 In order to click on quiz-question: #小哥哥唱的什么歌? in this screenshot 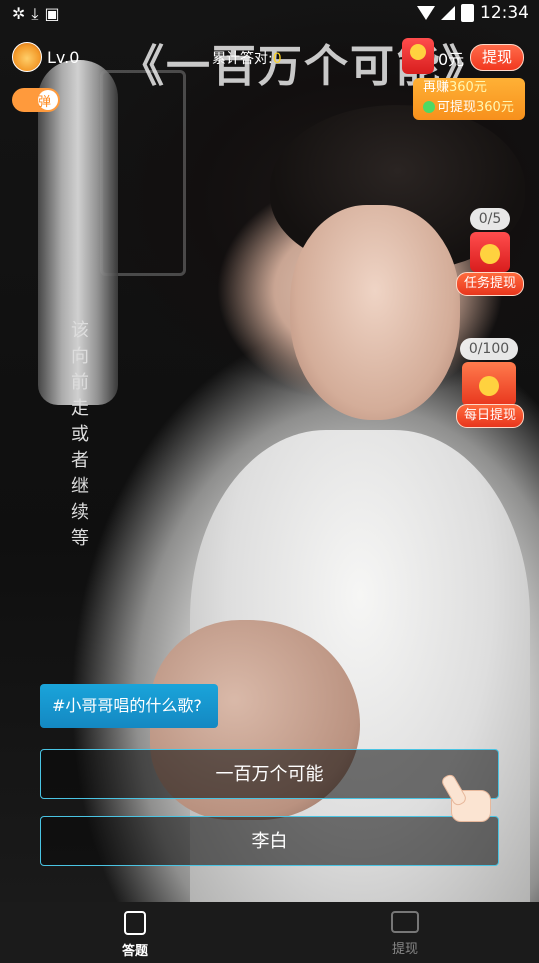, I will do `click(129, 706)`.